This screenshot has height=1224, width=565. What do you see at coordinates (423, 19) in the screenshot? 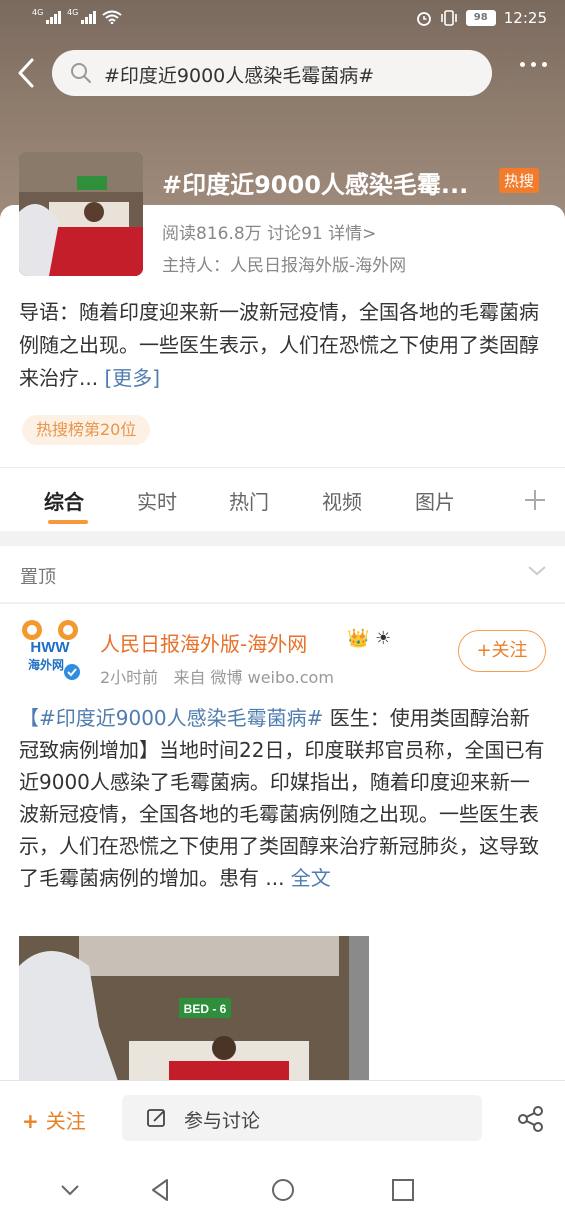
I see `alarm-icon` at bounding box center [423, 19].